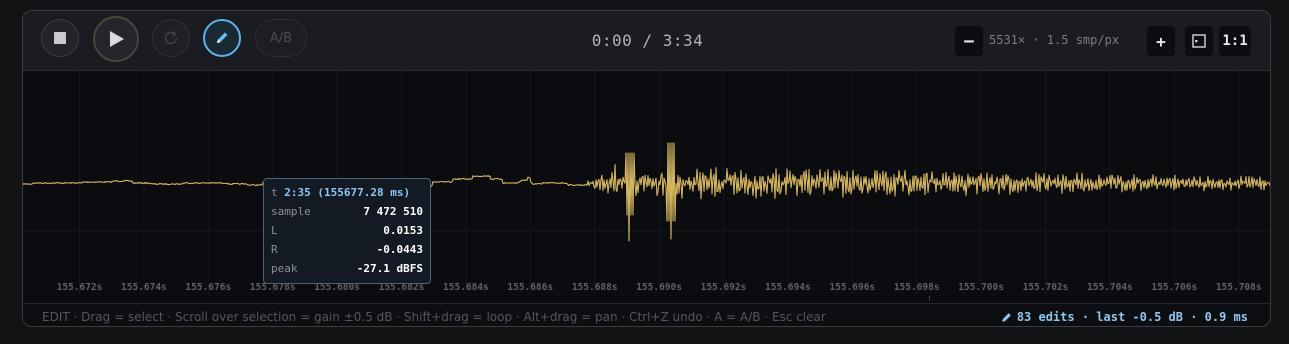 The image size is (1289, 344). Describe the element at coordinates (595, 287) in the screenshot. I see `ruler-tick-label: 155.688s` at that location.